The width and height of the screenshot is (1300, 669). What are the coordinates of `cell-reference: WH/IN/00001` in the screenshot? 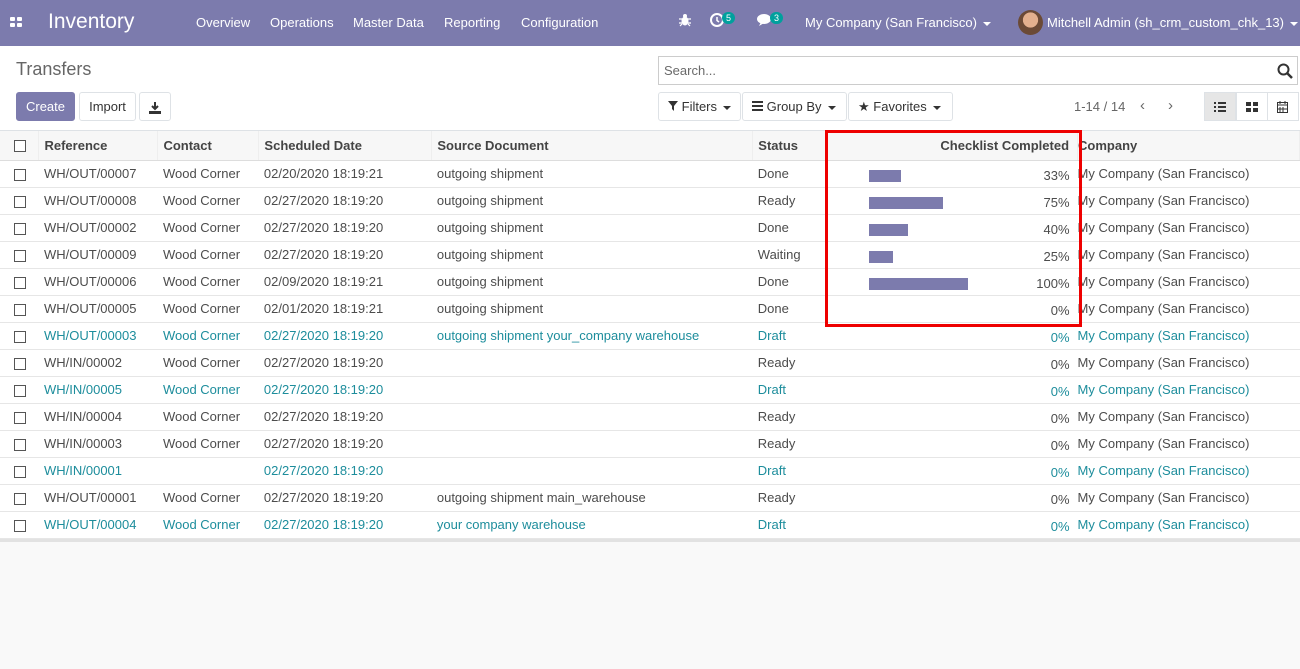 It's located at (98, 471).